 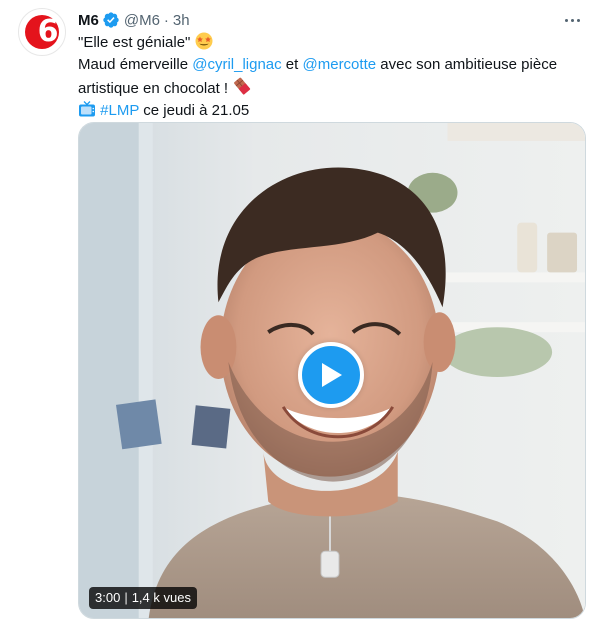 I want to click on tweet-time: 3h, so click(x=181, y=20).